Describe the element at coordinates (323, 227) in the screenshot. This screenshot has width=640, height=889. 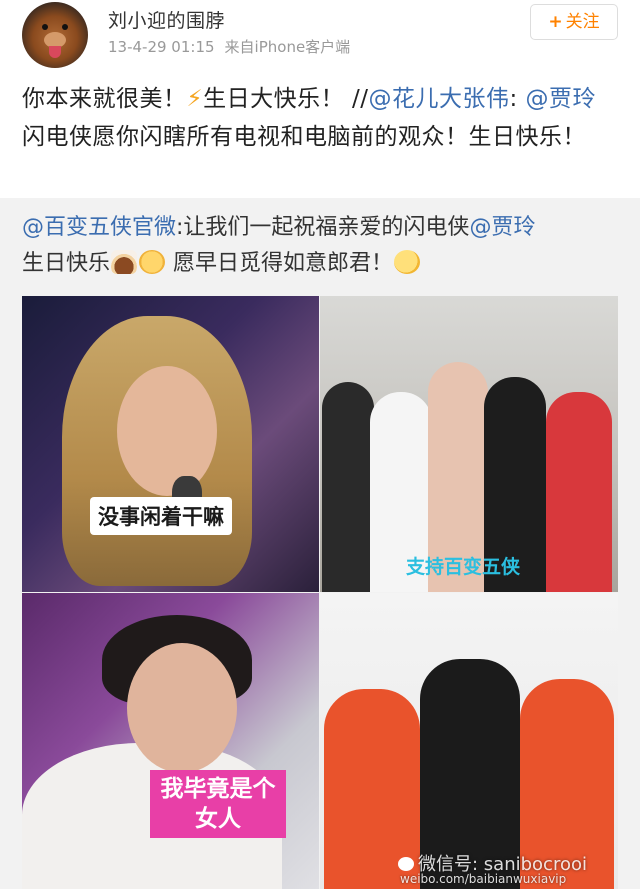
I see `repost-text-part1: :让我们一起祝福亲爱的闪电侠` at that location.